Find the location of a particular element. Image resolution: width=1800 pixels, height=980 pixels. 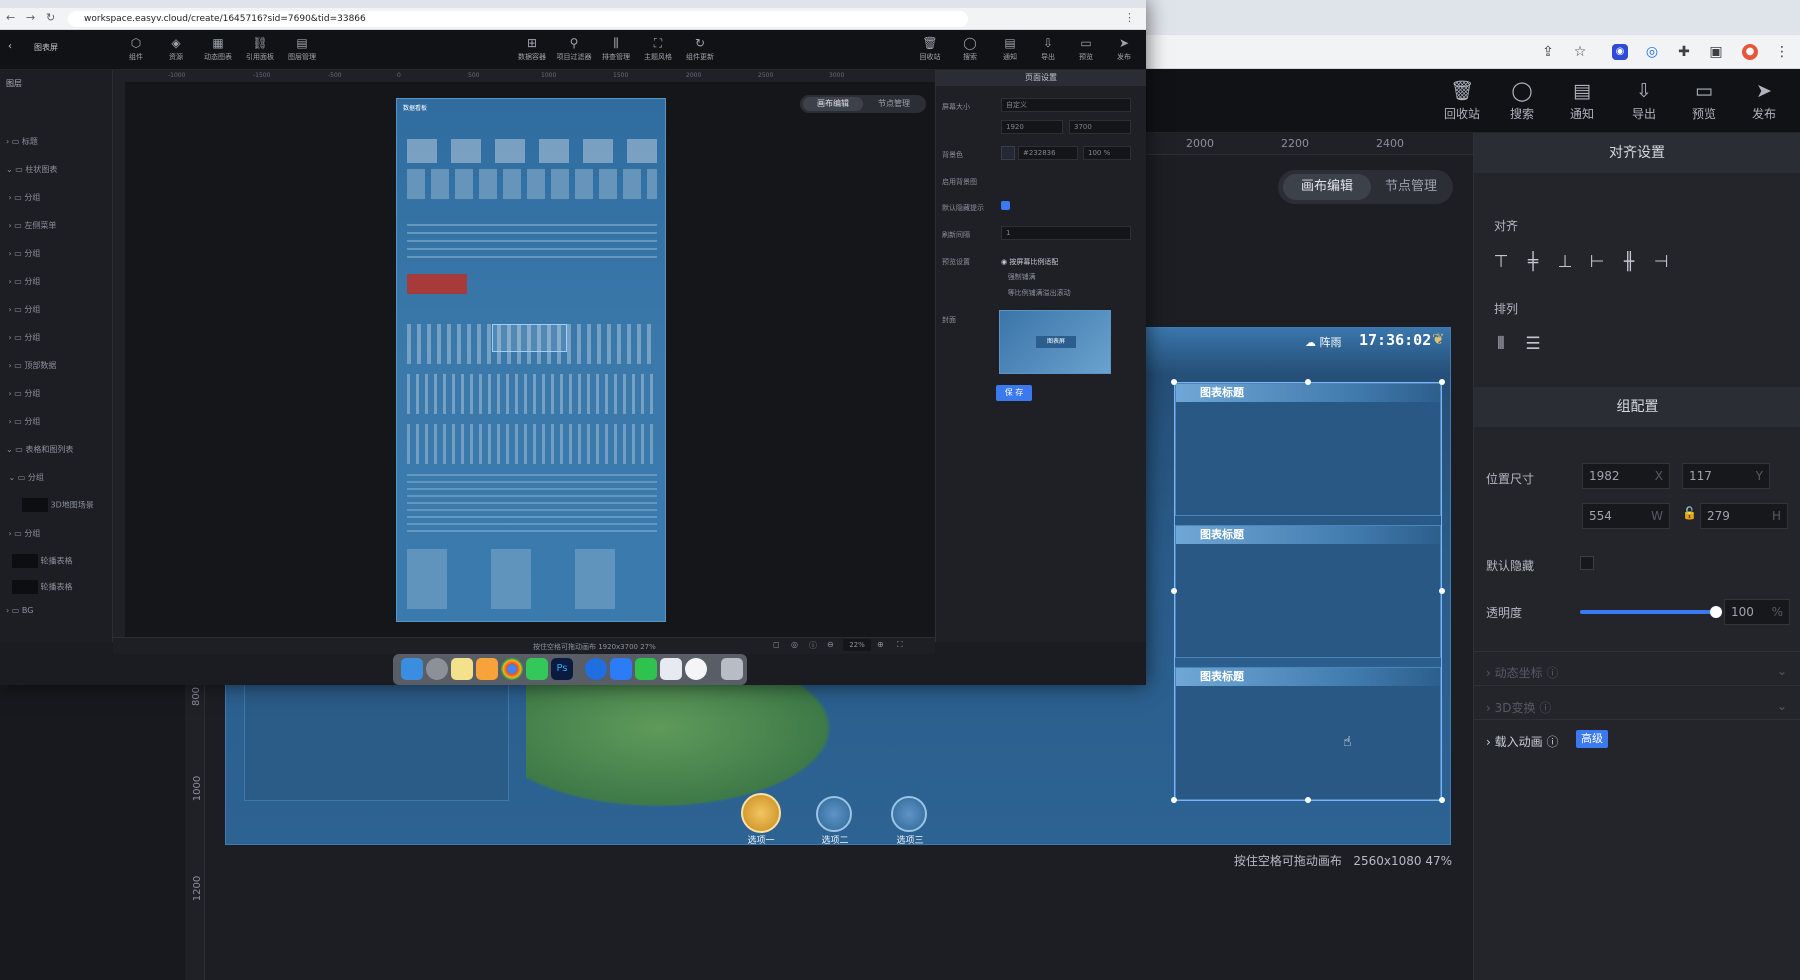

screen-size-select: 自定义 is located at coordinates (1066, 105).